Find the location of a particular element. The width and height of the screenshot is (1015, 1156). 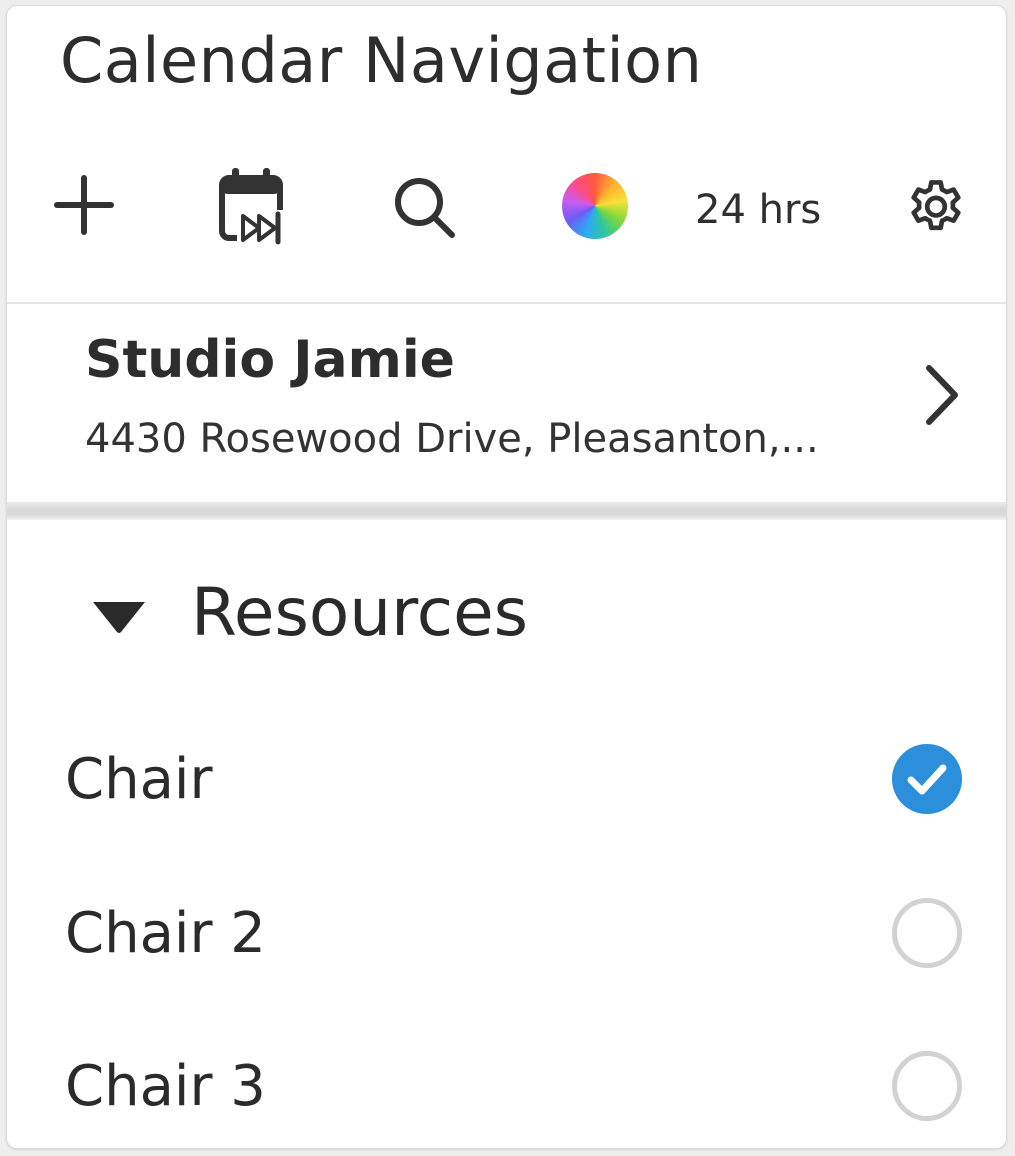

checked-circle-icon is located at coordinates (927, 779).